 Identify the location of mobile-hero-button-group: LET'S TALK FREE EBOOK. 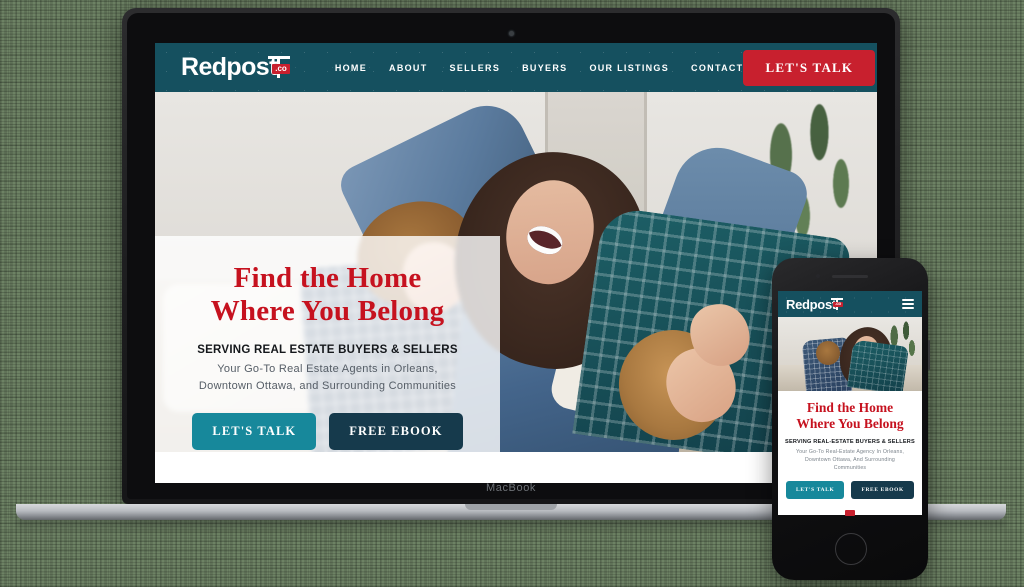
(850, 490).